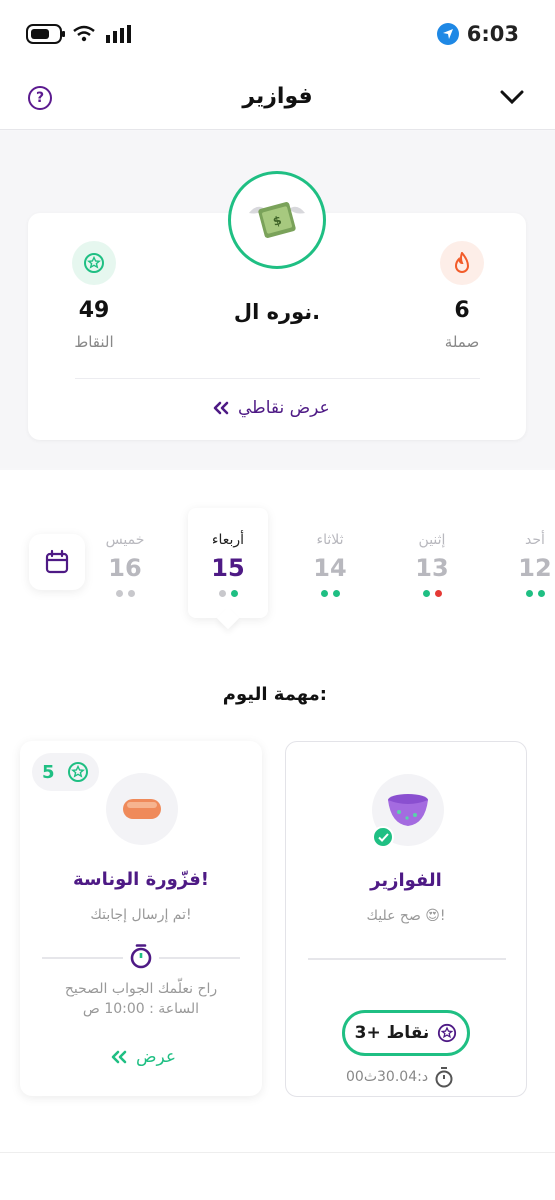 This screenshot has width=555, height=1200. Describe the element at coordinates (406, 916) in the screenshot. I see `task-result: صح عليك 😍!` at that location.